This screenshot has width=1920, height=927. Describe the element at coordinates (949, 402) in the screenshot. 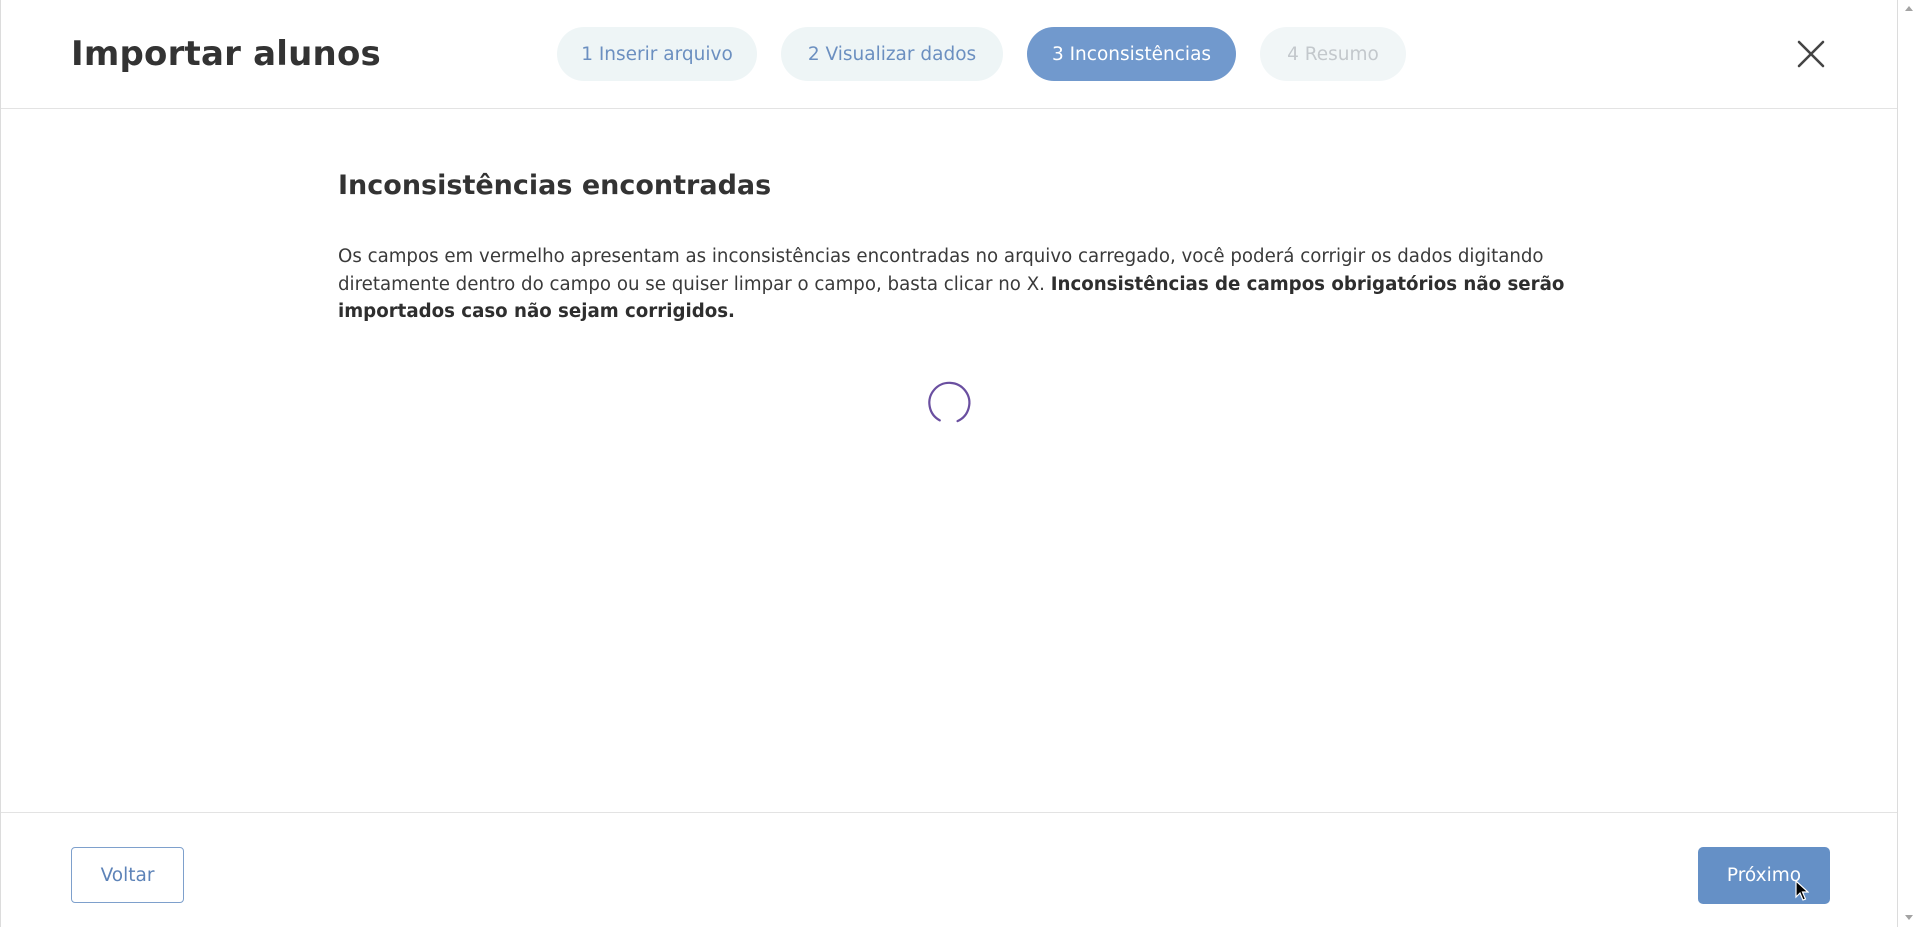

I see `loading-spinner-icon` at that location.